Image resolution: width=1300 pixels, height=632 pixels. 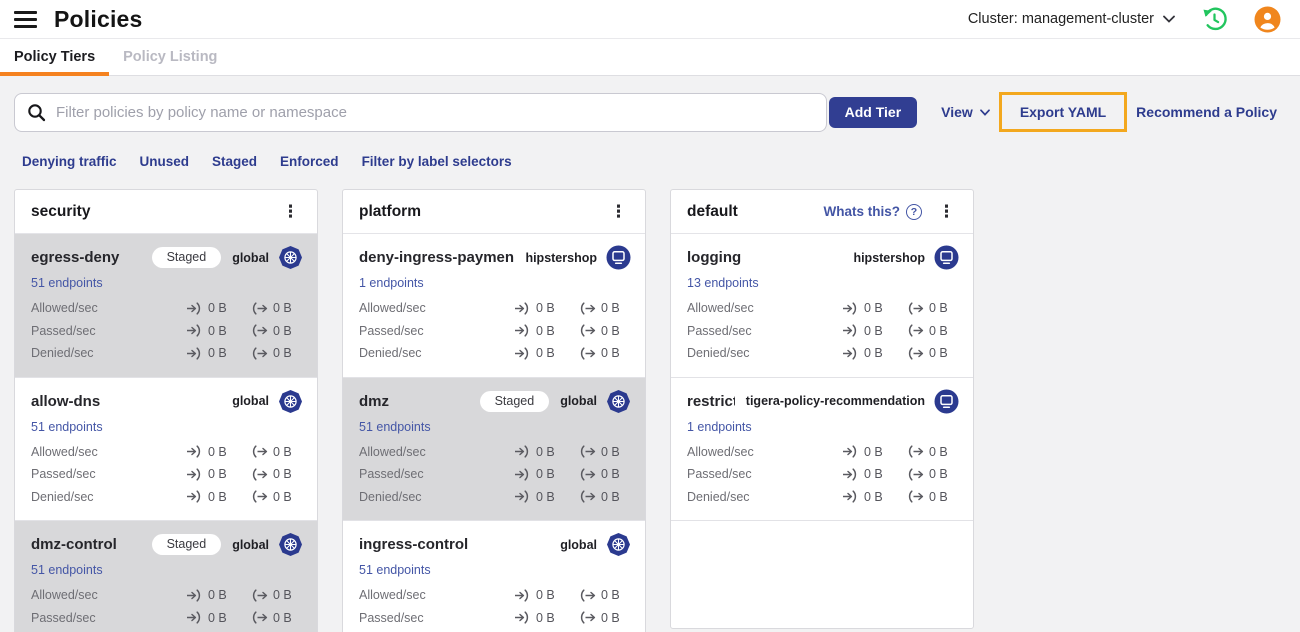 I want to click on filter-staged: Staged, so click(x=234, y=161).